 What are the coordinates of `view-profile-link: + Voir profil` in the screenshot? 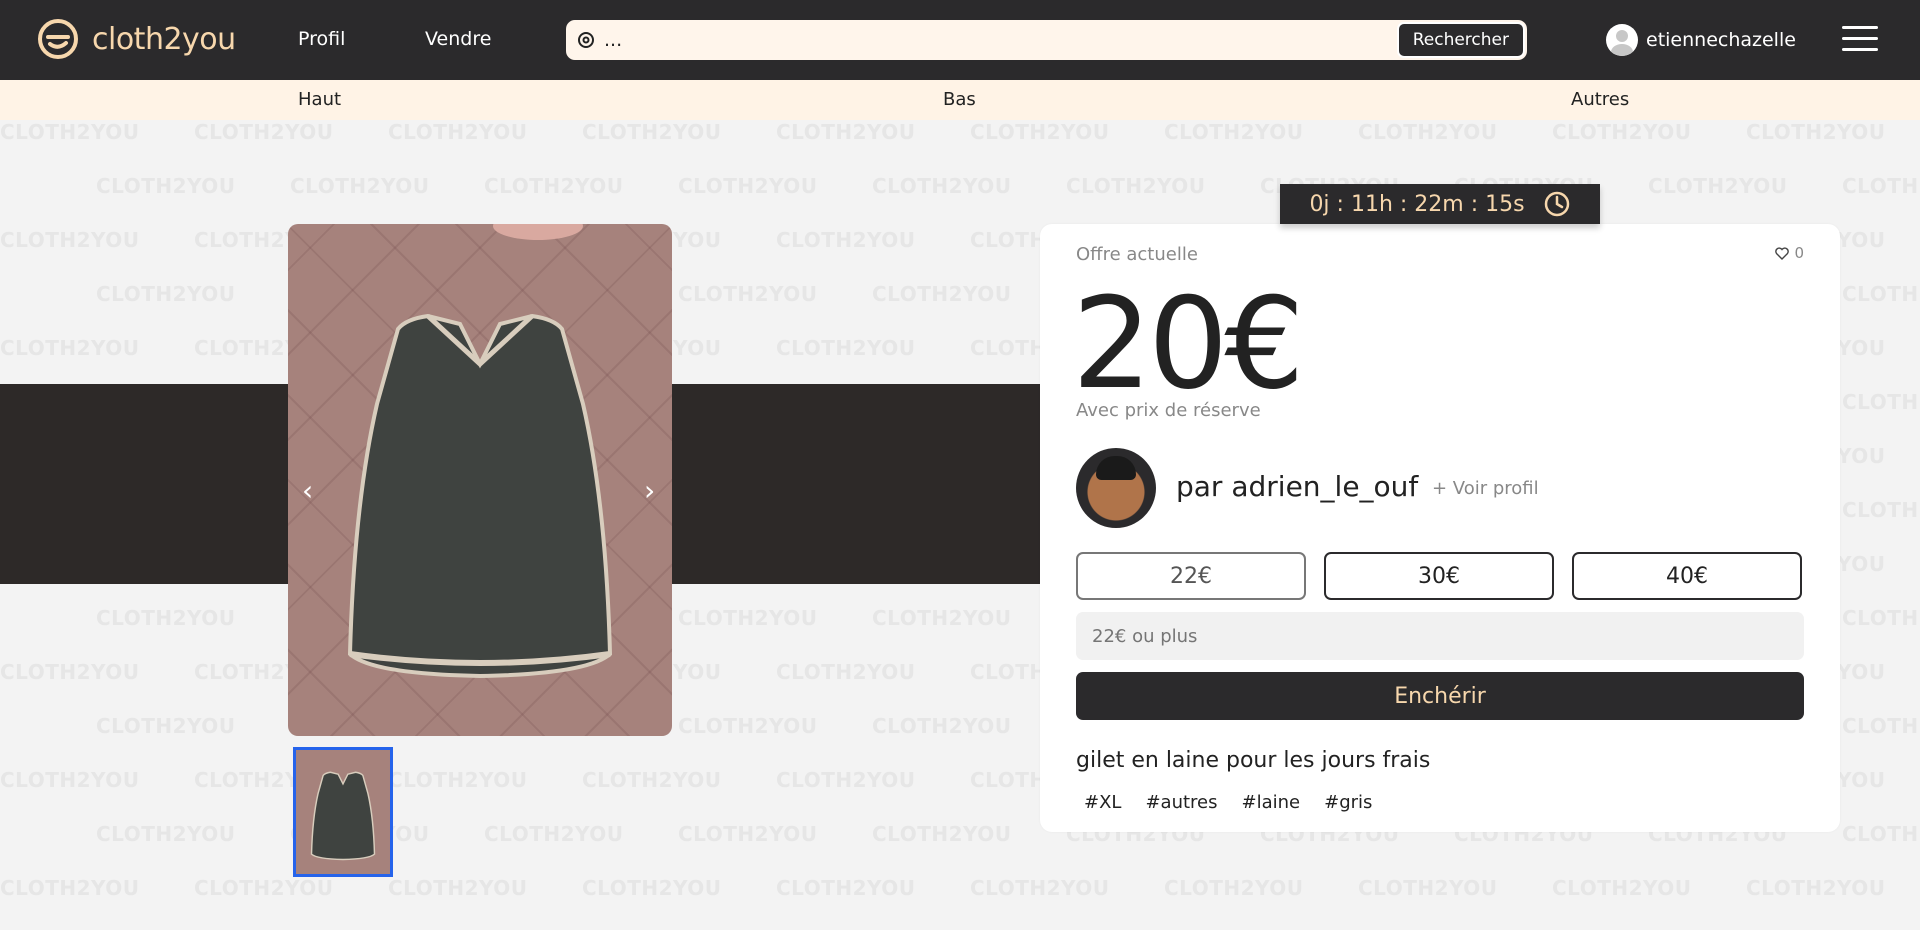 It's located at (1485, 488).